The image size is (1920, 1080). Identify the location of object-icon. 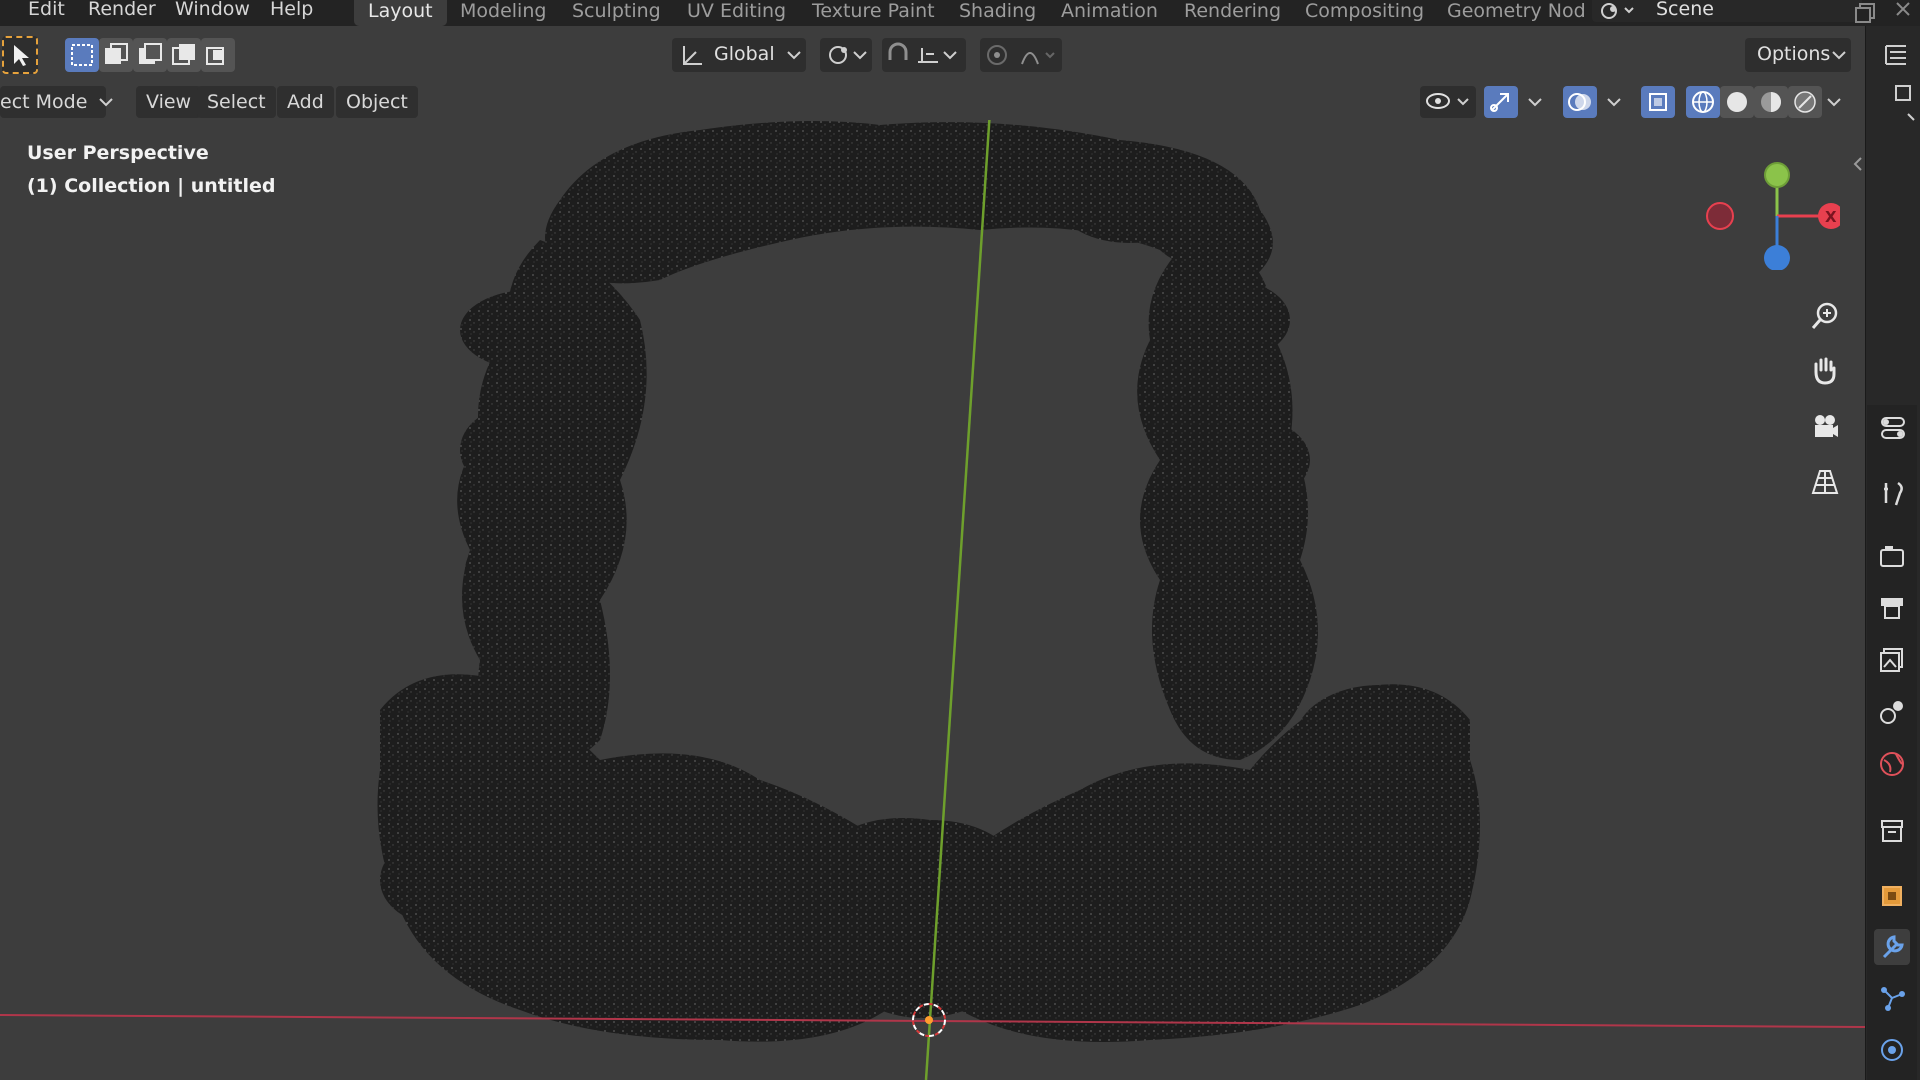
(1892, 896).